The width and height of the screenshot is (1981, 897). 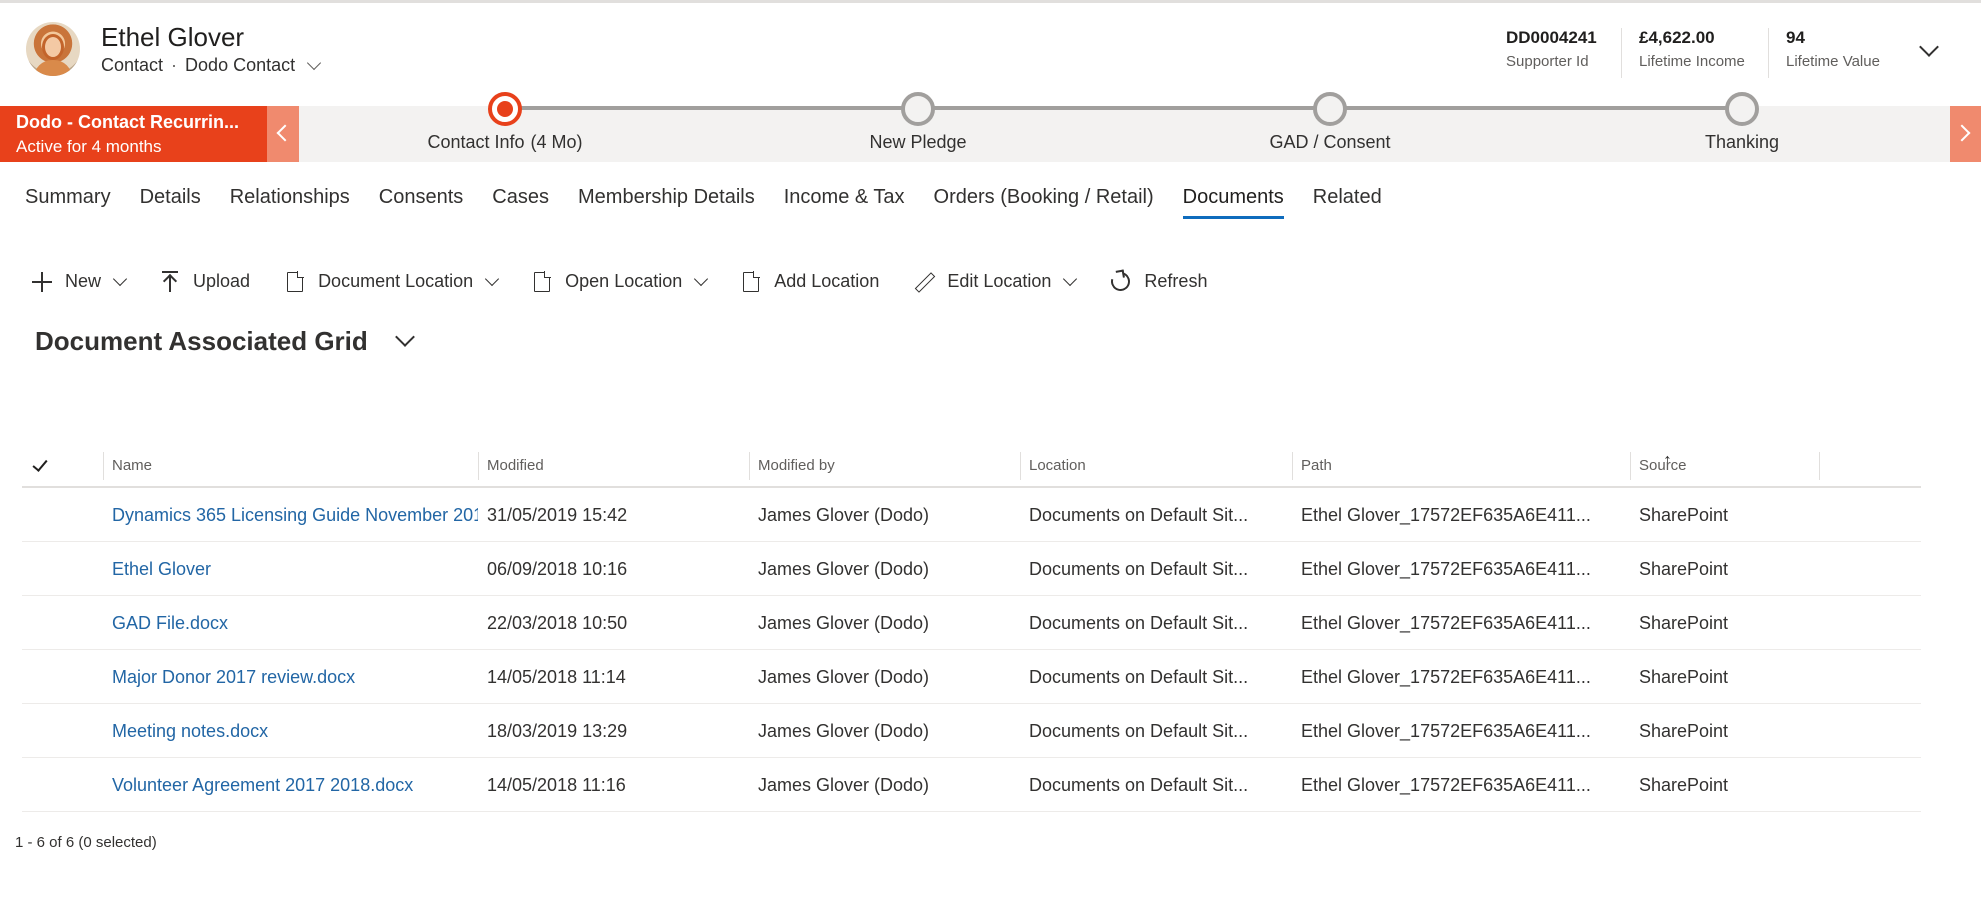 I want to click on record-subtitle: Contact · Dodo Contact, so click(x=211, y=65).